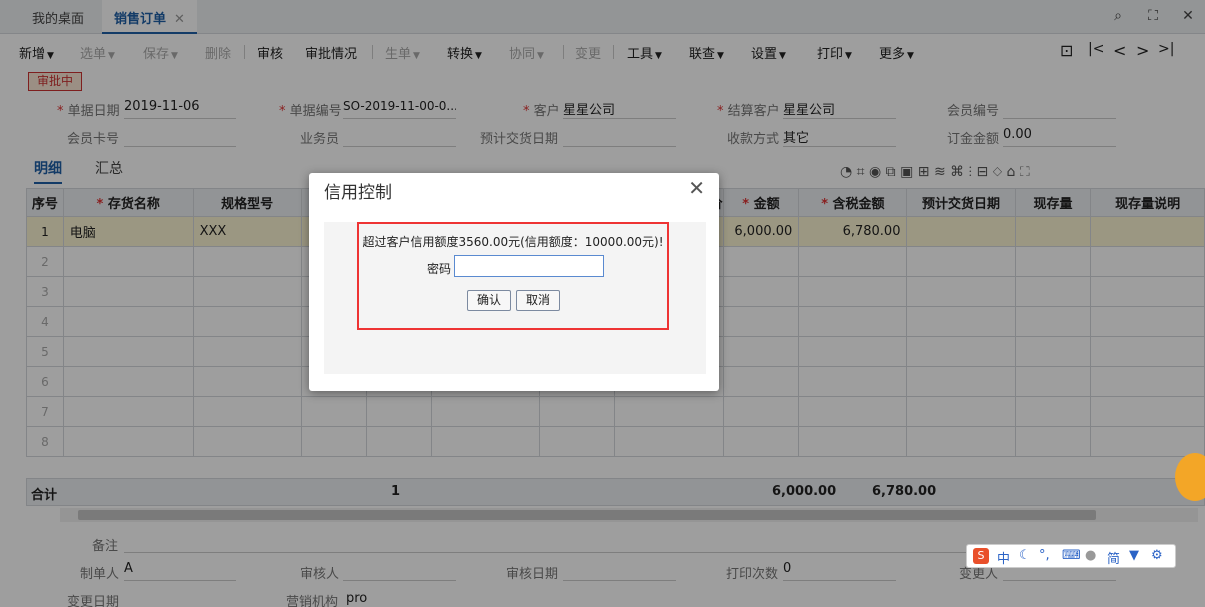 This screenshot has width=1205, height=607. I want to click on user-icon: ●, so click(1090, 555).